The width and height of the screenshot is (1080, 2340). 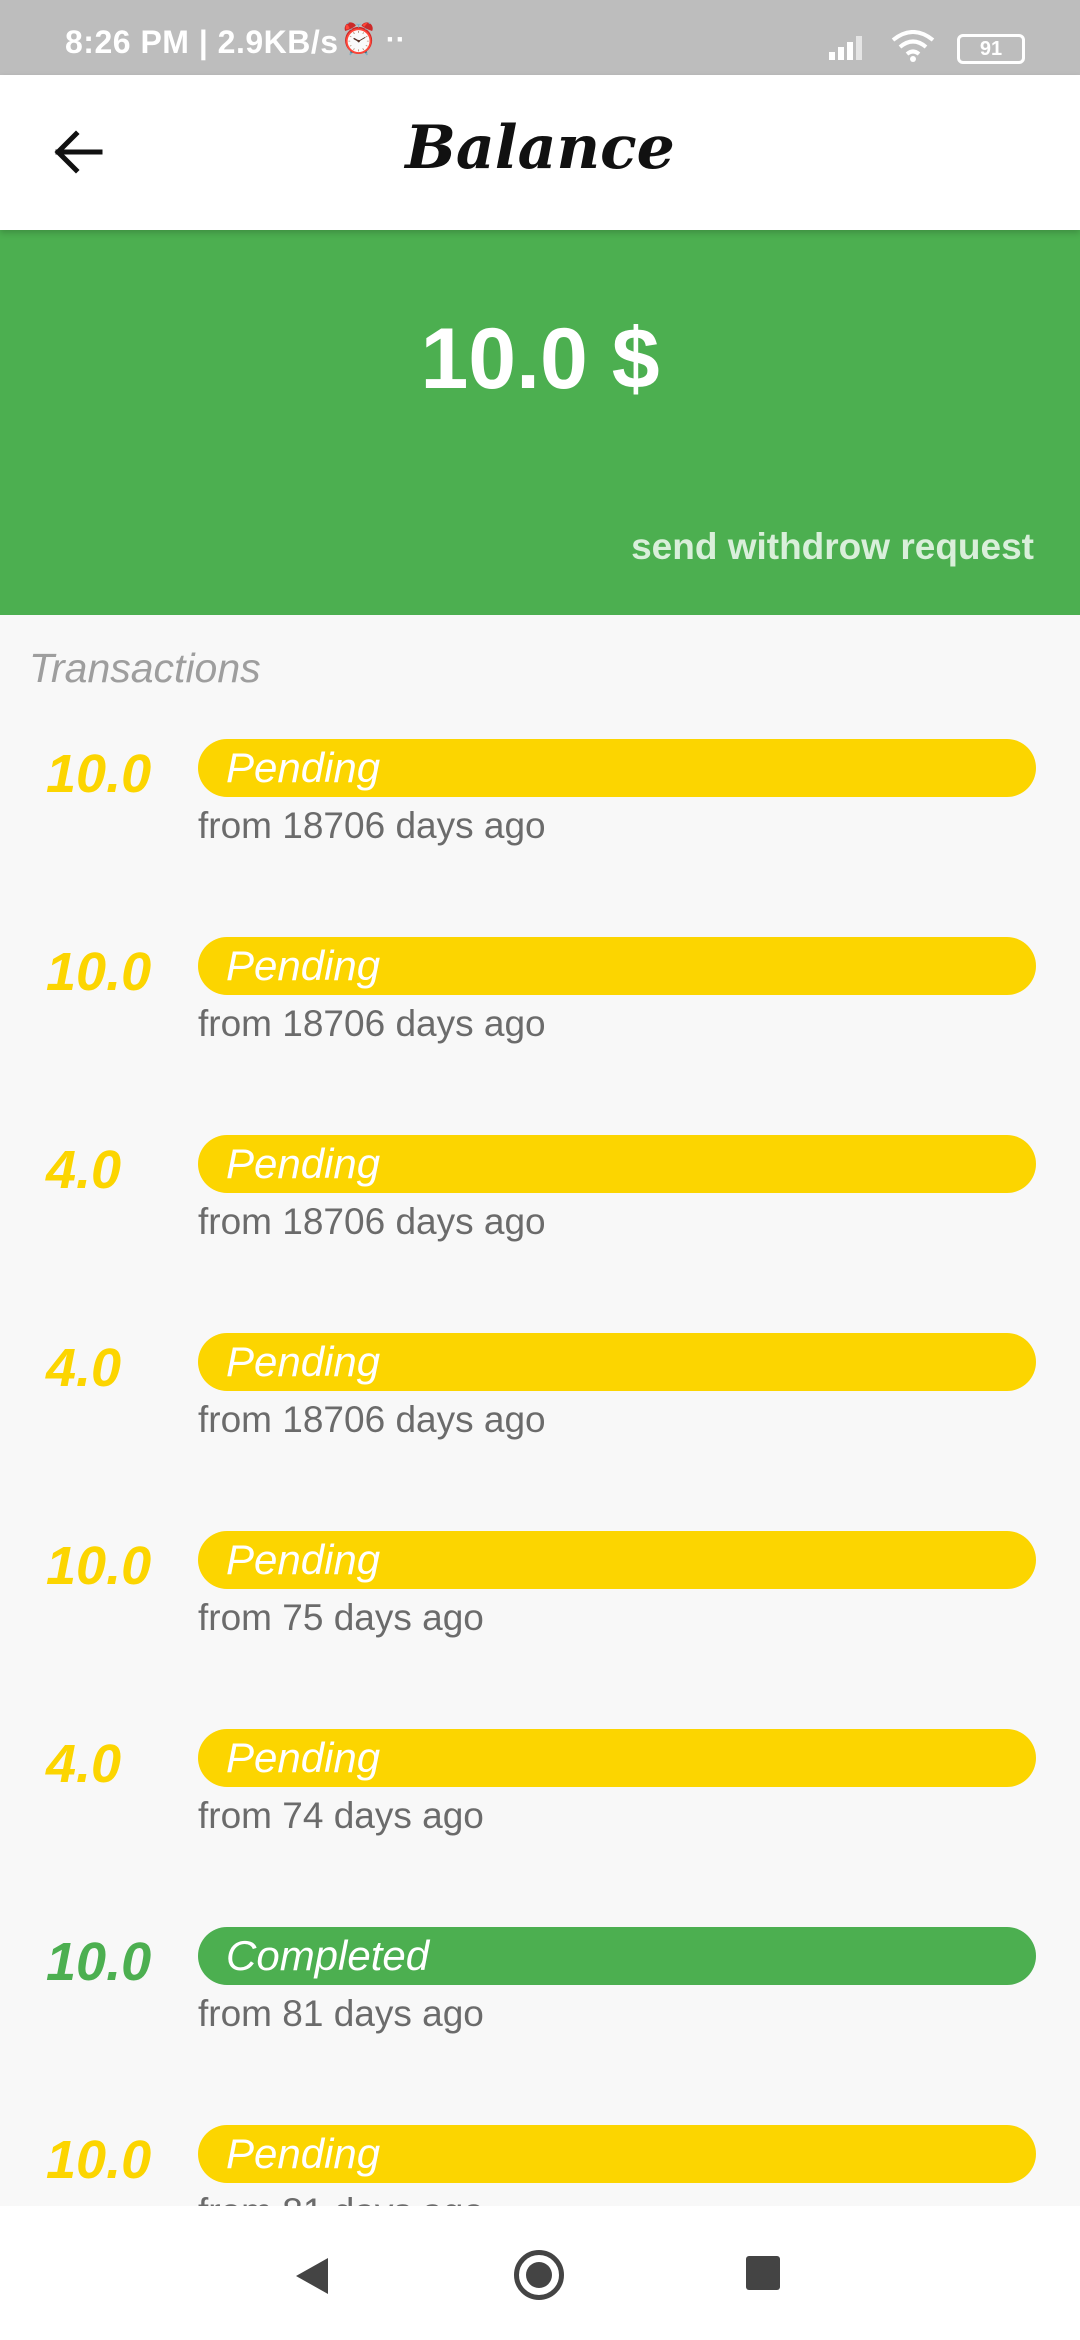 I want to click on transaction-row: 4.0 Pending from 74 days ago, so click(x=540, y=1826).